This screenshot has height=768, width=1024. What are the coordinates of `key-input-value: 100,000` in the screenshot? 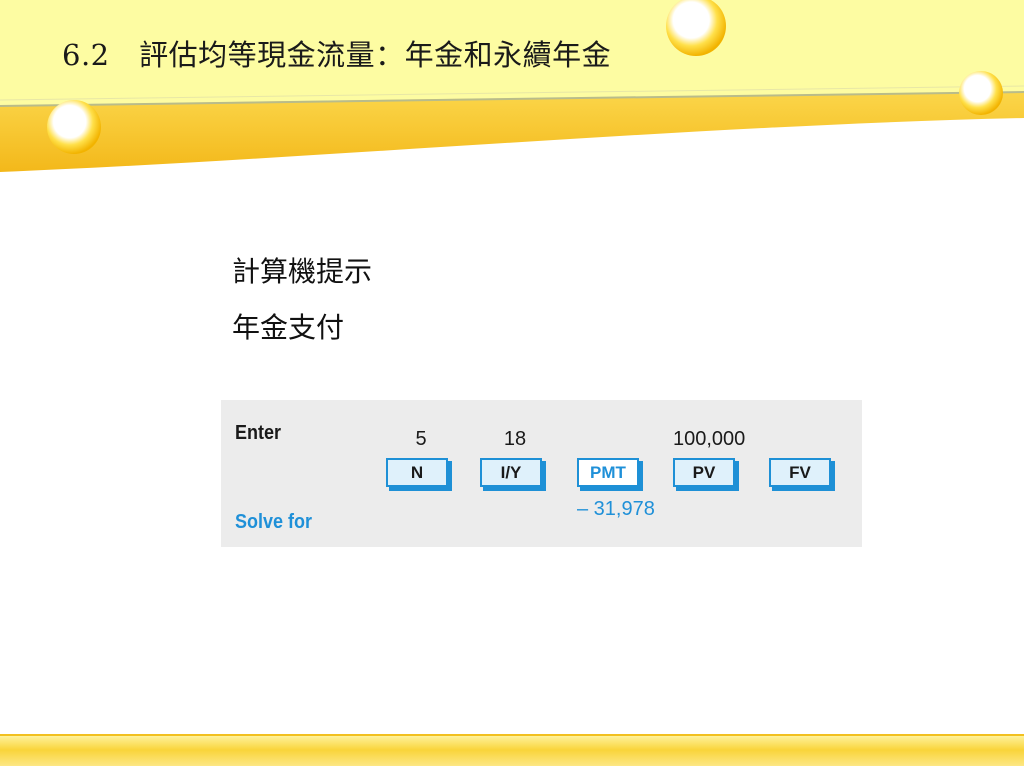 It's located at (709, 439).